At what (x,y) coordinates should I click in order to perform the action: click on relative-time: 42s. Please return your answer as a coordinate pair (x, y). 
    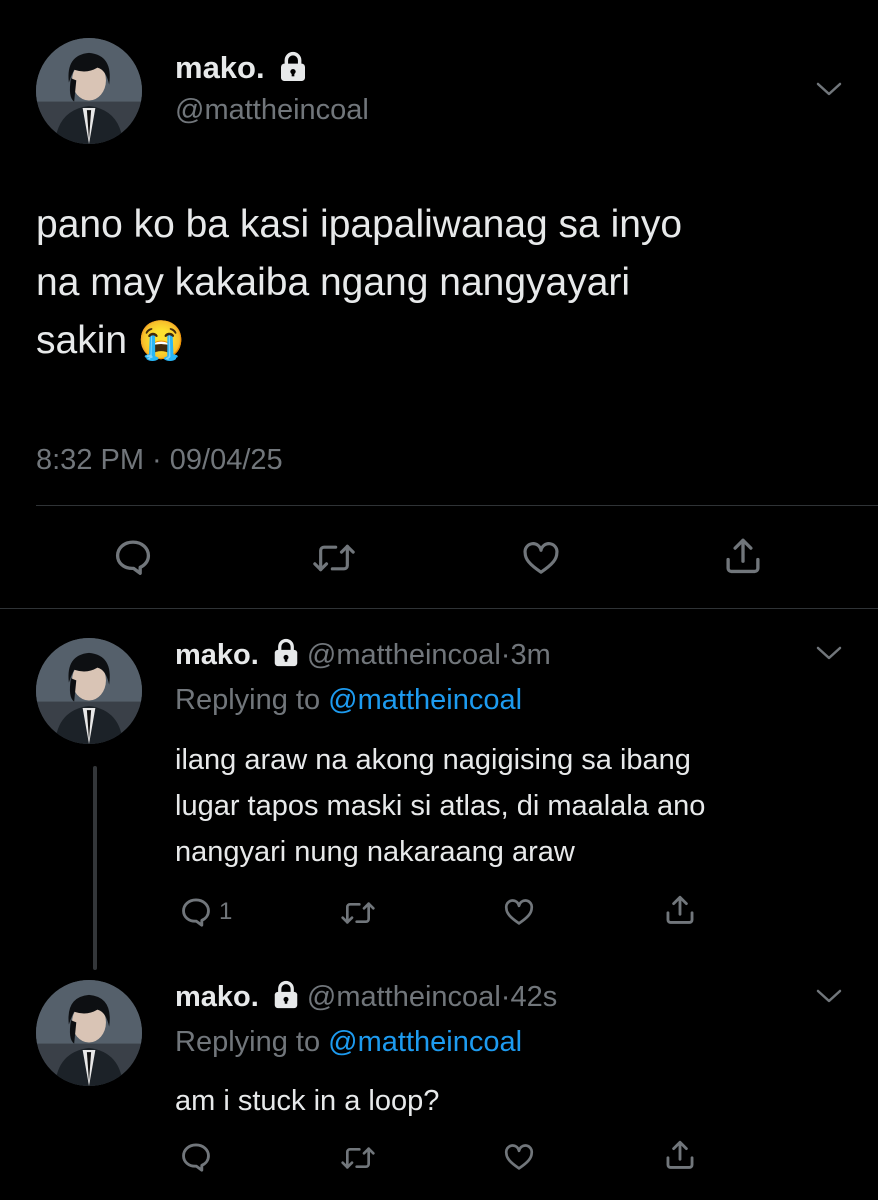
    Looking at the image, I should click on (533, 997).